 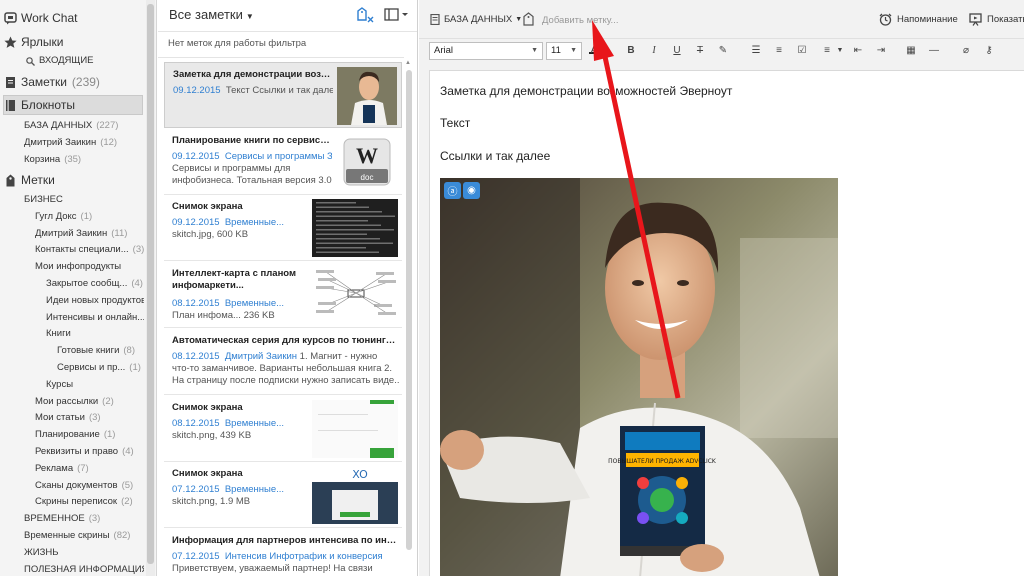 I want to click on sidebar-tag-item: Сканы документов (5), so click(x=84, y=486).